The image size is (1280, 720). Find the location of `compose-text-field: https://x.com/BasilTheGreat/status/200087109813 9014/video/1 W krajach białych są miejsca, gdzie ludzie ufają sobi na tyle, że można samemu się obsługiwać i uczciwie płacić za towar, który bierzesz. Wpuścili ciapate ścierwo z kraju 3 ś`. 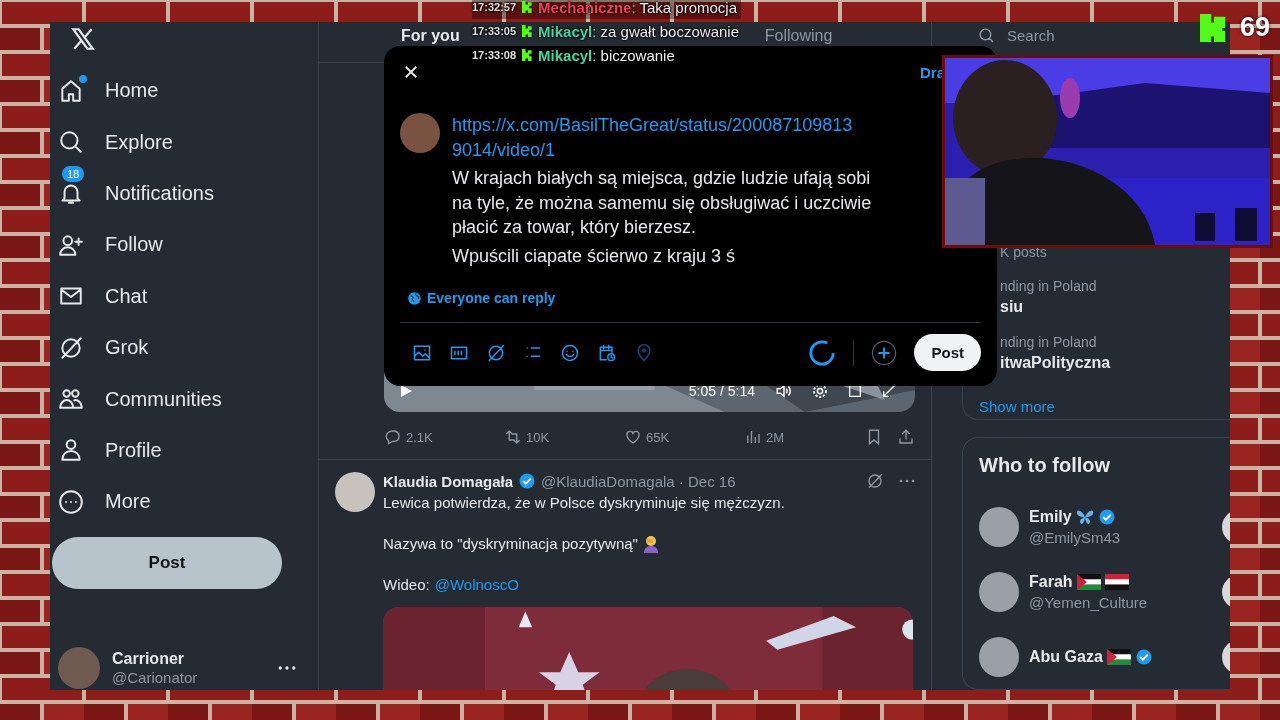

compose-text-field: https://x.com/BasilTheGreat/status/200087109813 9014/video/1 W krajach białych są miejsca, gdzie ludzie ufają sobi na tyle, że można samemu się obsługiwać i uczciwie płacić za towar, który bierzesz. Wpuścili ciapate ścierwo z kraju 3 ś is located at coordinates (696, 190).